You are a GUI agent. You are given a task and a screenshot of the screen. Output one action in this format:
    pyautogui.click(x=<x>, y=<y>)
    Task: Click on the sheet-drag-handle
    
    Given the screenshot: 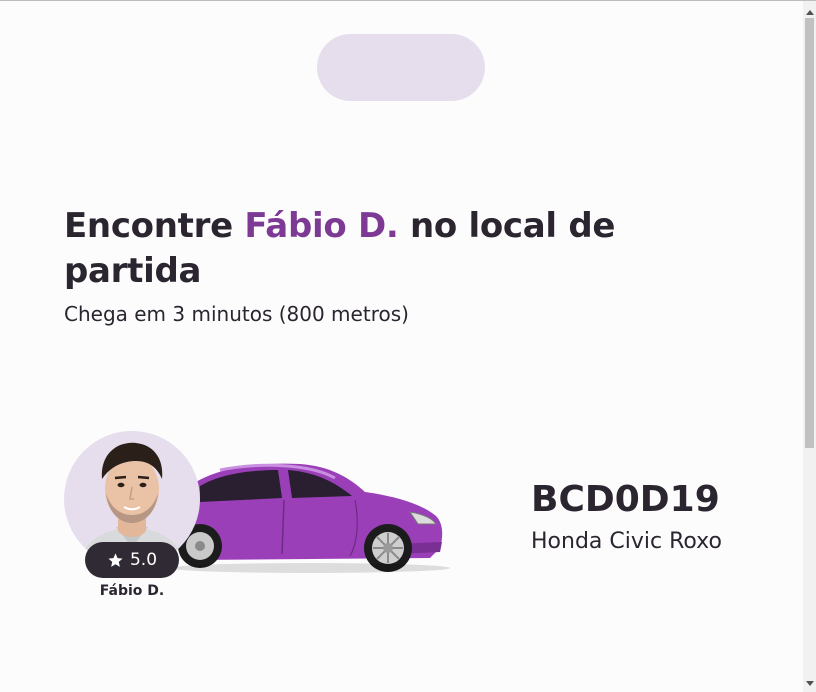 What is the action you would take?
    pyautogui.click(x=401, y=67)
    